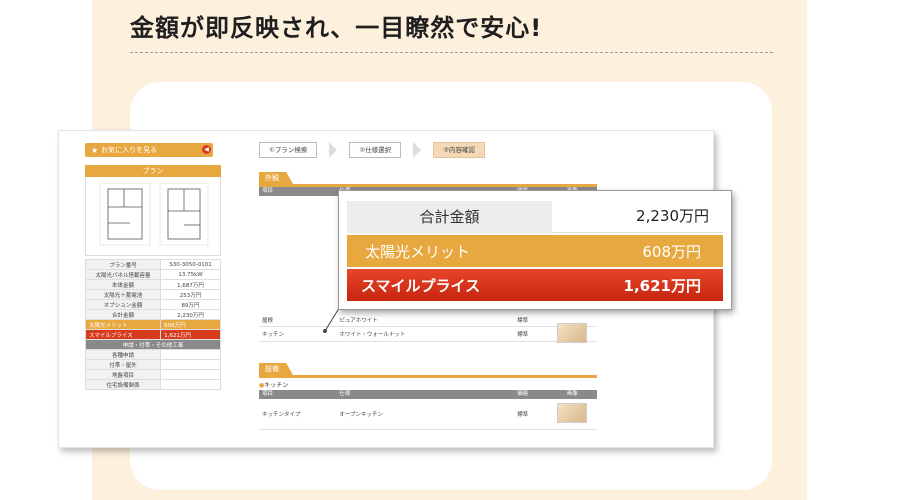 The height and width of the screenshot is (500, 900). Describe the element at coordinates (449, 217) in the screenshot. I see `total-label: 合計金額` at that location.